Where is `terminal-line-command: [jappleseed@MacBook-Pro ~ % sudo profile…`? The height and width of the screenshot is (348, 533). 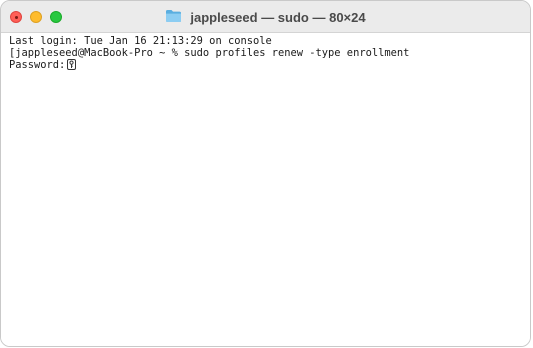
terminal-line-command: [jappleseed@MacBook-Pro ~ % sudo profile… is located at coordinates (209, 53).